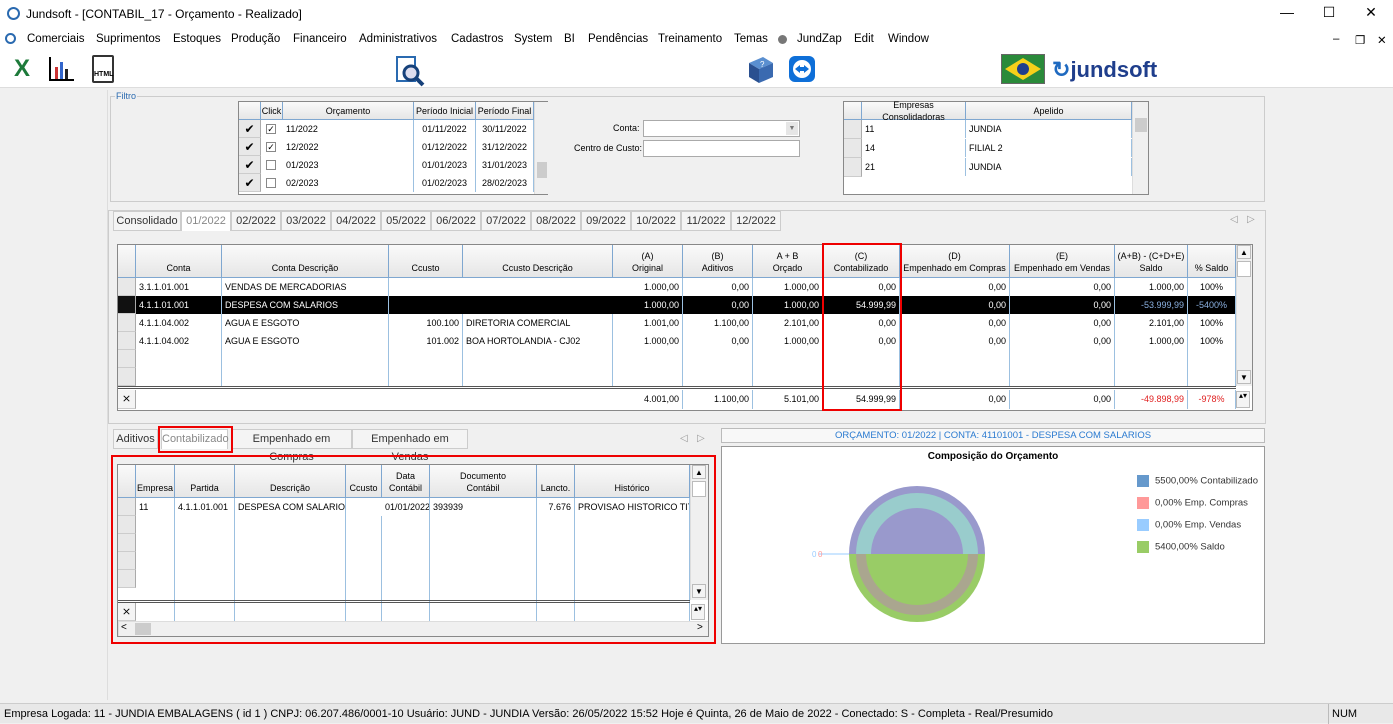 The width and height of the screenshot is (1393, 724). Describe the element at coordinates (721, 148) in the screenshot. I see `centro-custo-input` at that location.